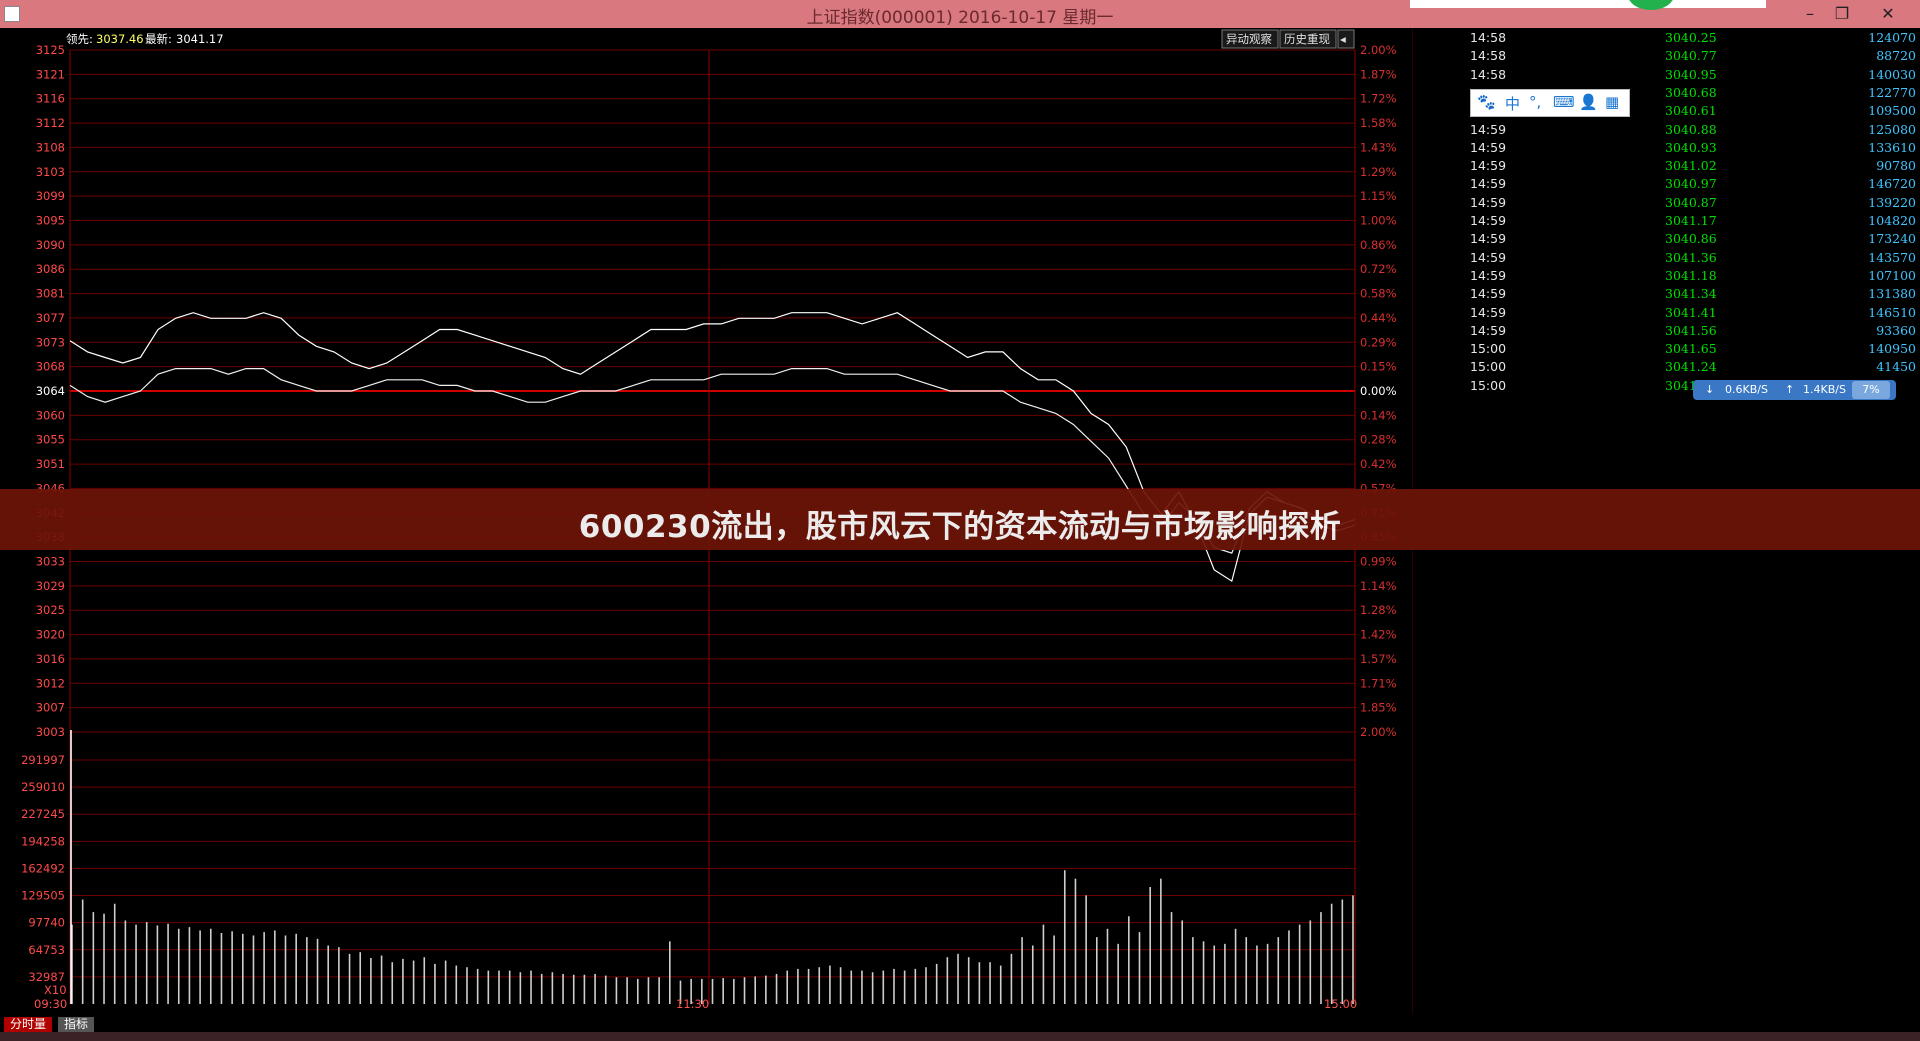  I want to click on network-monitor: ↓ 0.6KB/S ↑ 1.4KB/S 7%, so click(1794, 390).